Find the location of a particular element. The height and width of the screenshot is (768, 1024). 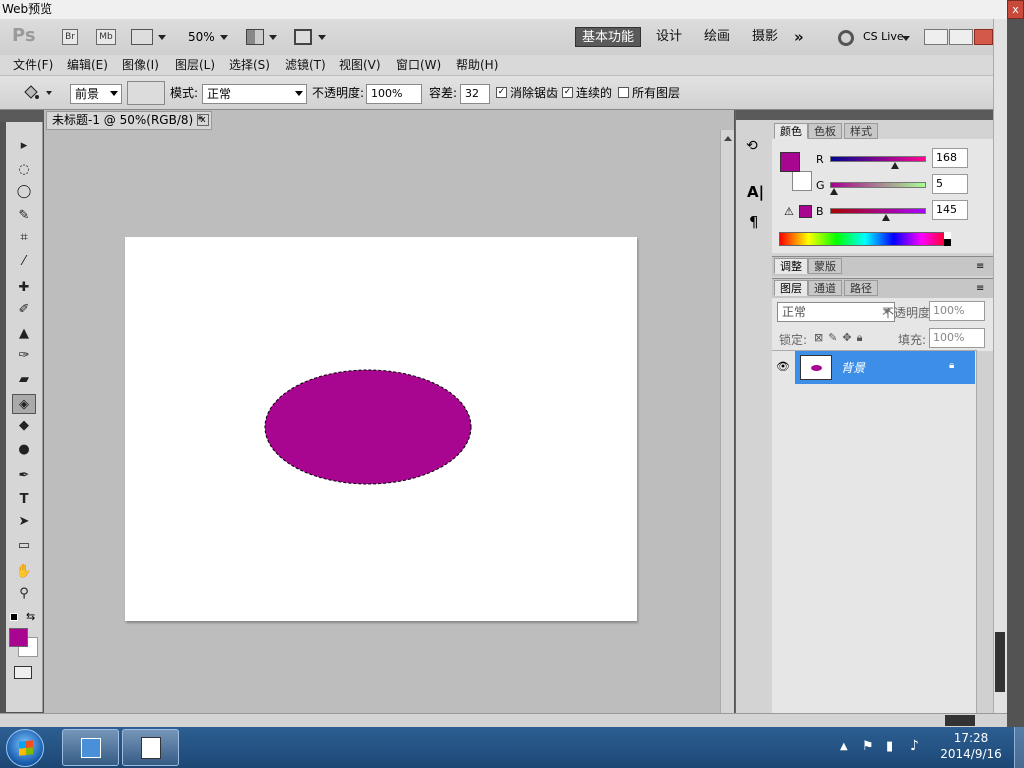

b-slider-handle is located at coordinates (886, 217).